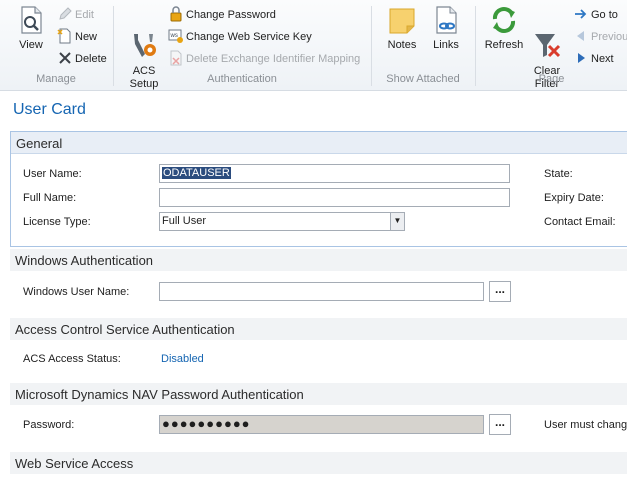 This screenshot has width=627, height=480. What do you see at coordinates (318, 329) in the screenshot?
I see `acs-authentication-header: Access Control Service Authentication` at bounding box center [318, 329].